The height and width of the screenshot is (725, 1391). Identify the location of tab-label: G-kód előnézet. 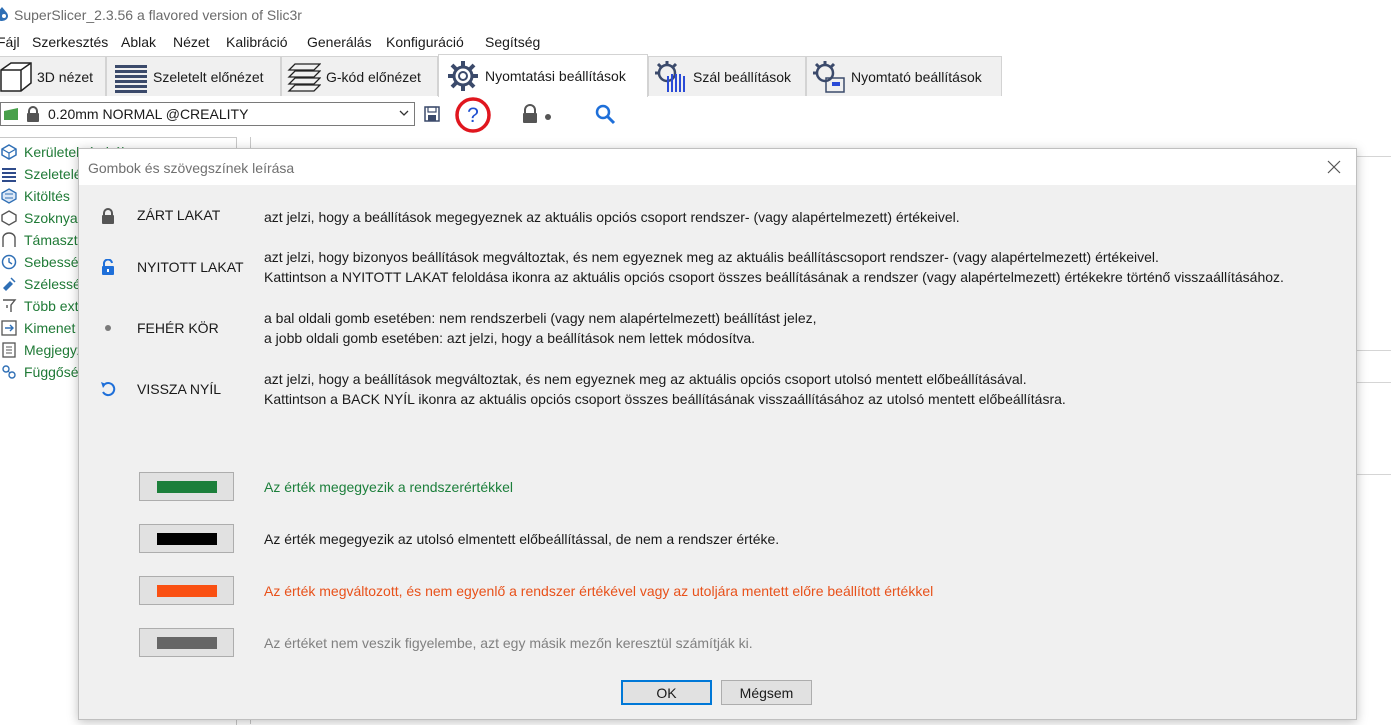
(373, 76).